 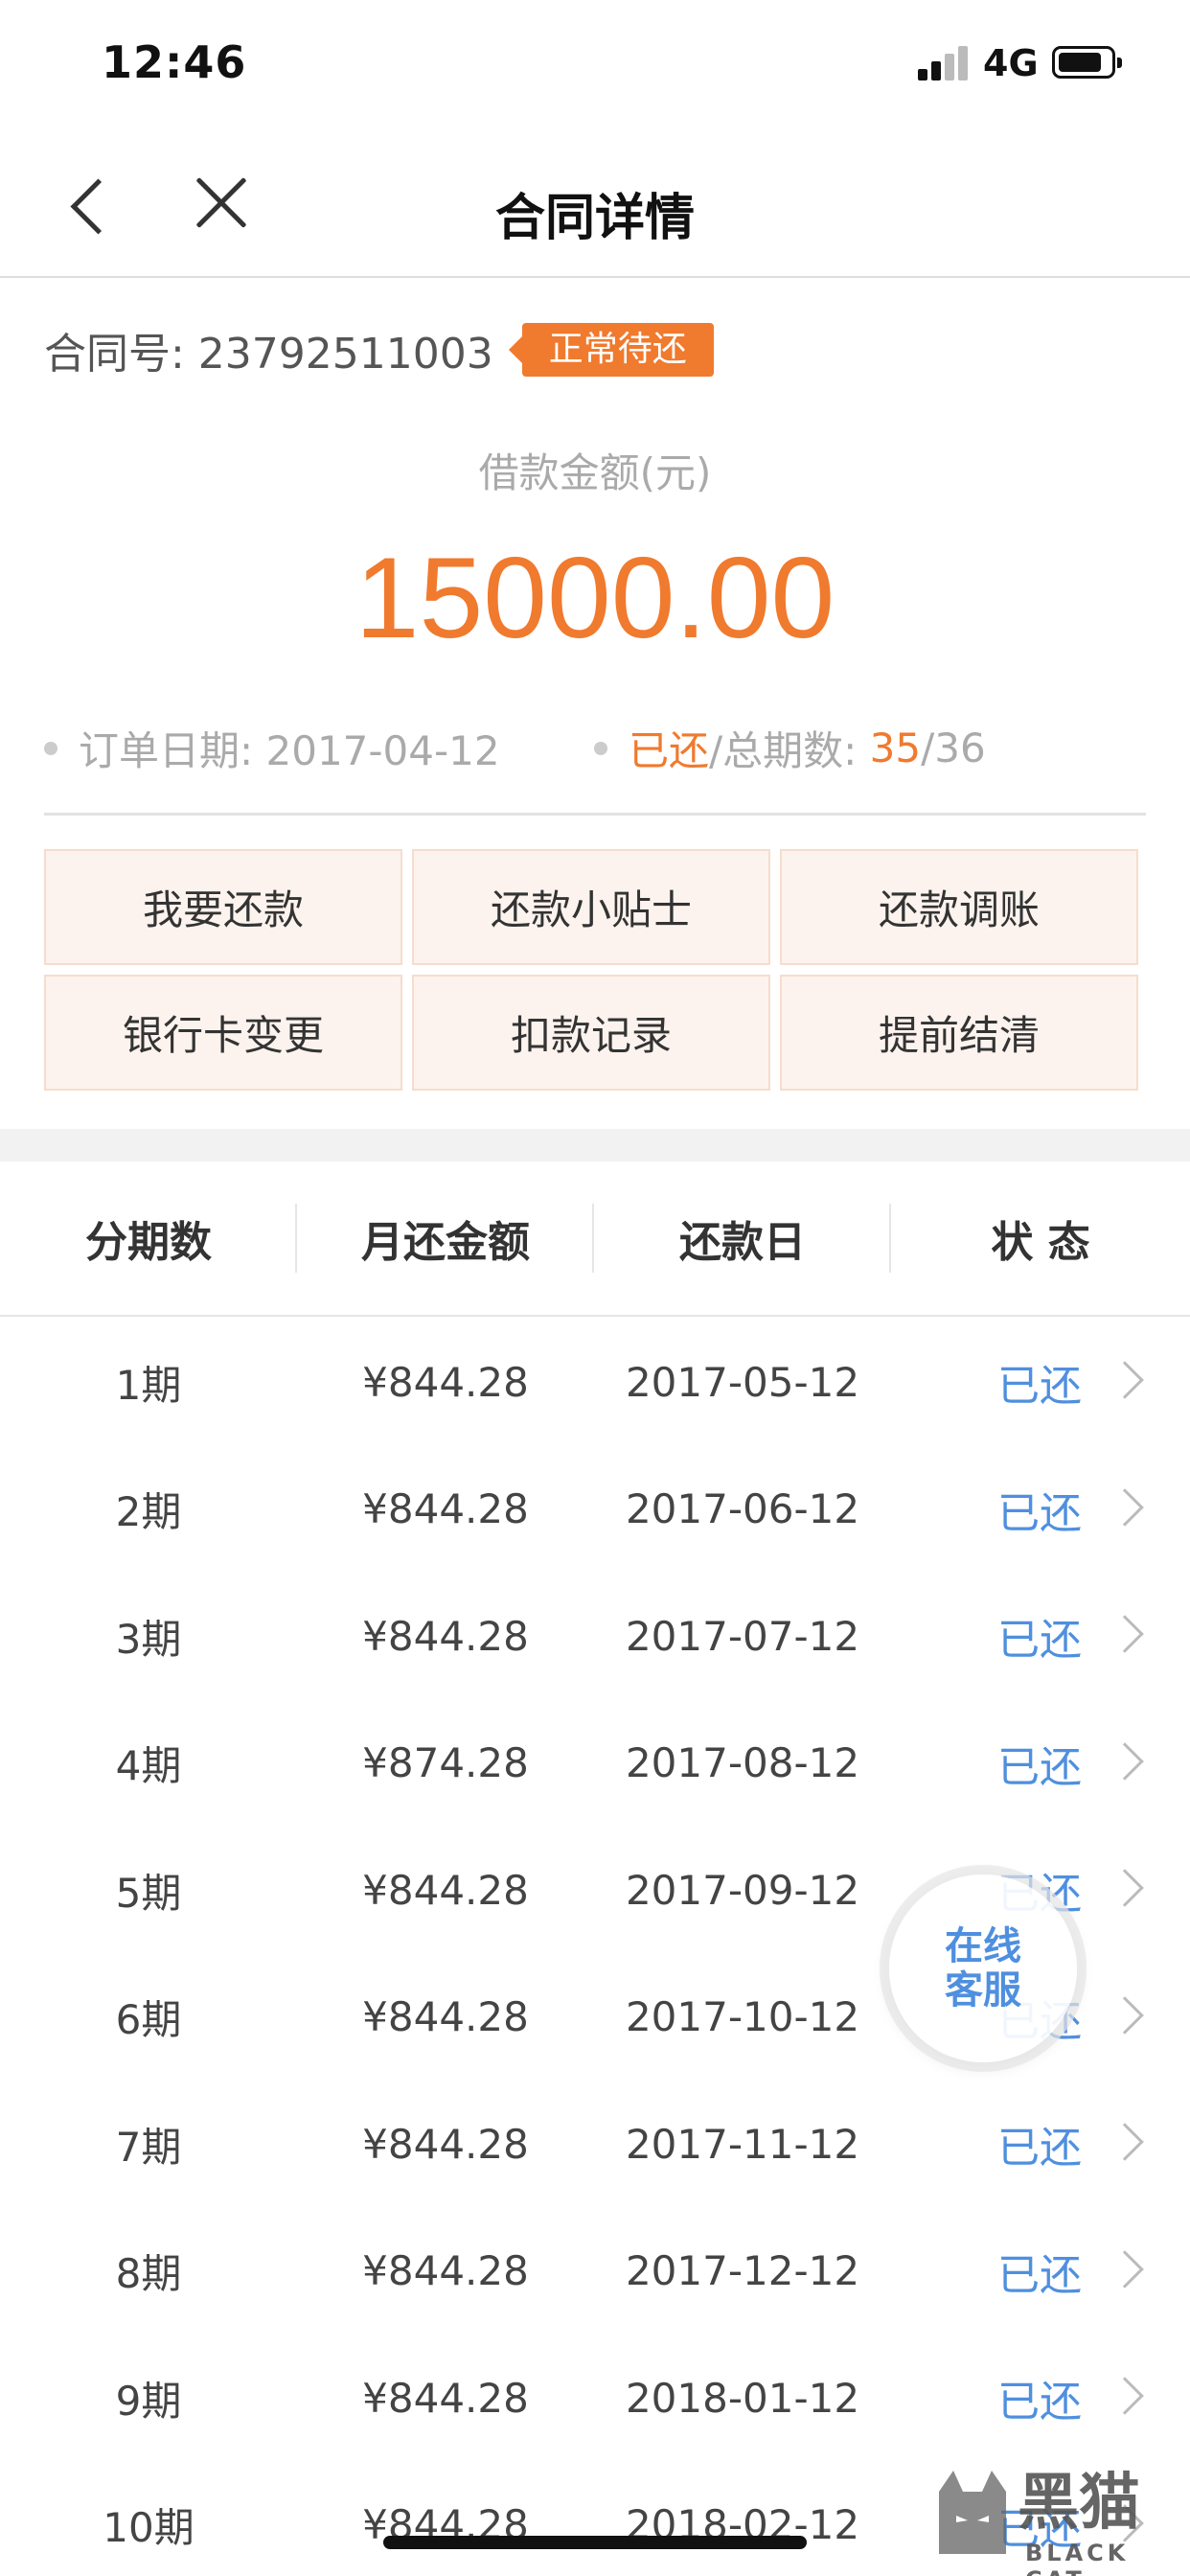 What do you see at coordinates (223, 1033) in the screenshot?
I see `change-bank-card-button: 银行卡变更` at bounding box center [223, 1033].